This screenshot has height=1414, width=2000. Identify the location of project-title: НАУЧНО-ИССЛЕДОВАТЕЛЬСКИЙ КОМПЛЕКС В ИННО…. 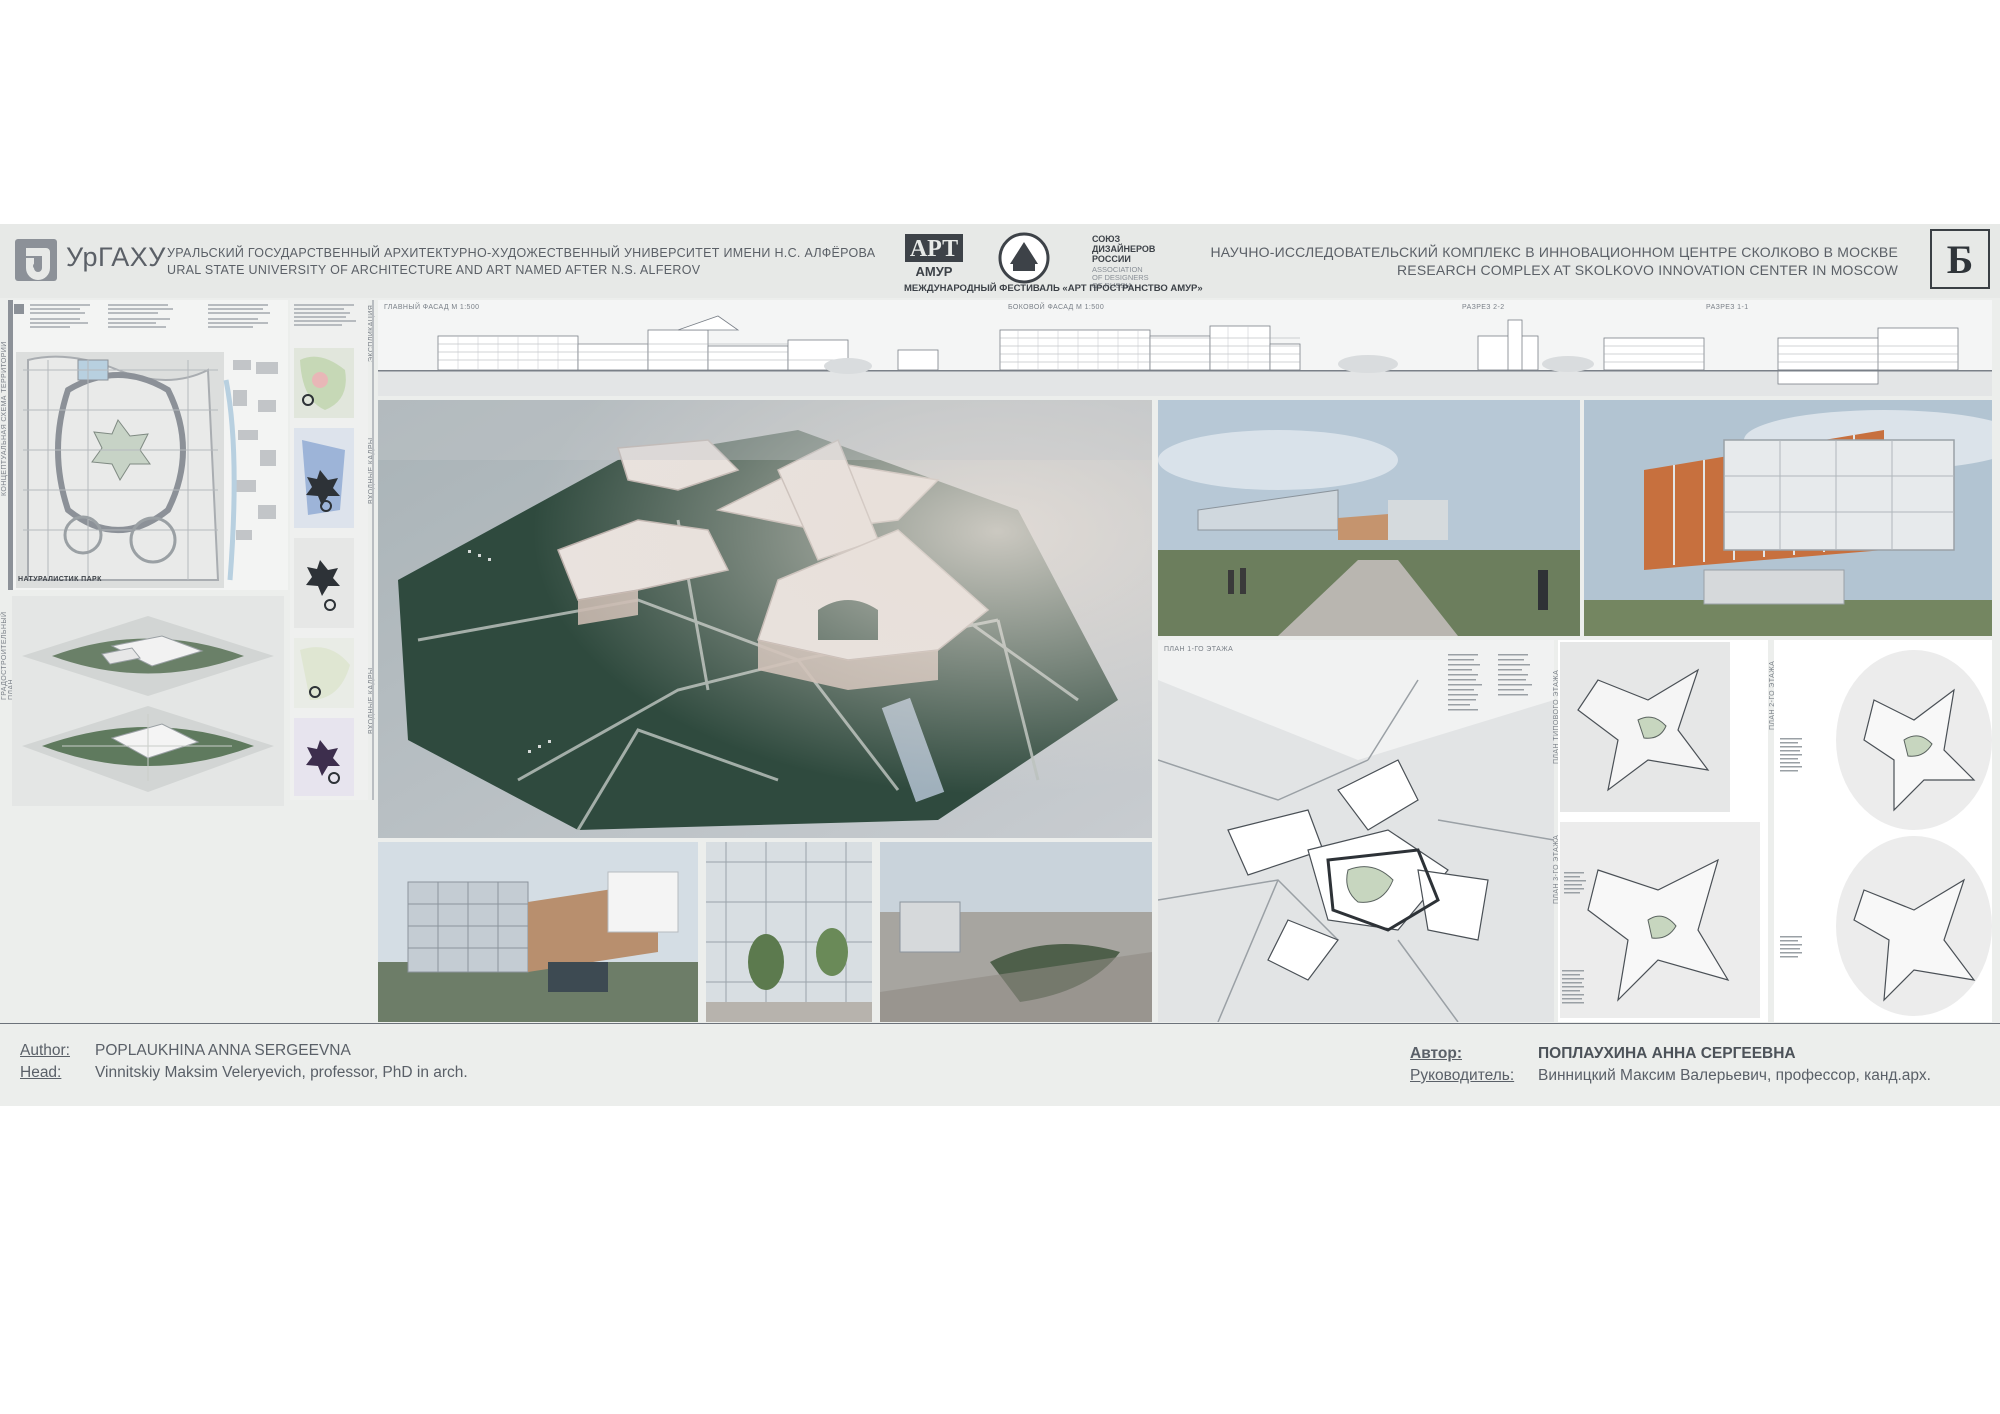
(1554, 261).